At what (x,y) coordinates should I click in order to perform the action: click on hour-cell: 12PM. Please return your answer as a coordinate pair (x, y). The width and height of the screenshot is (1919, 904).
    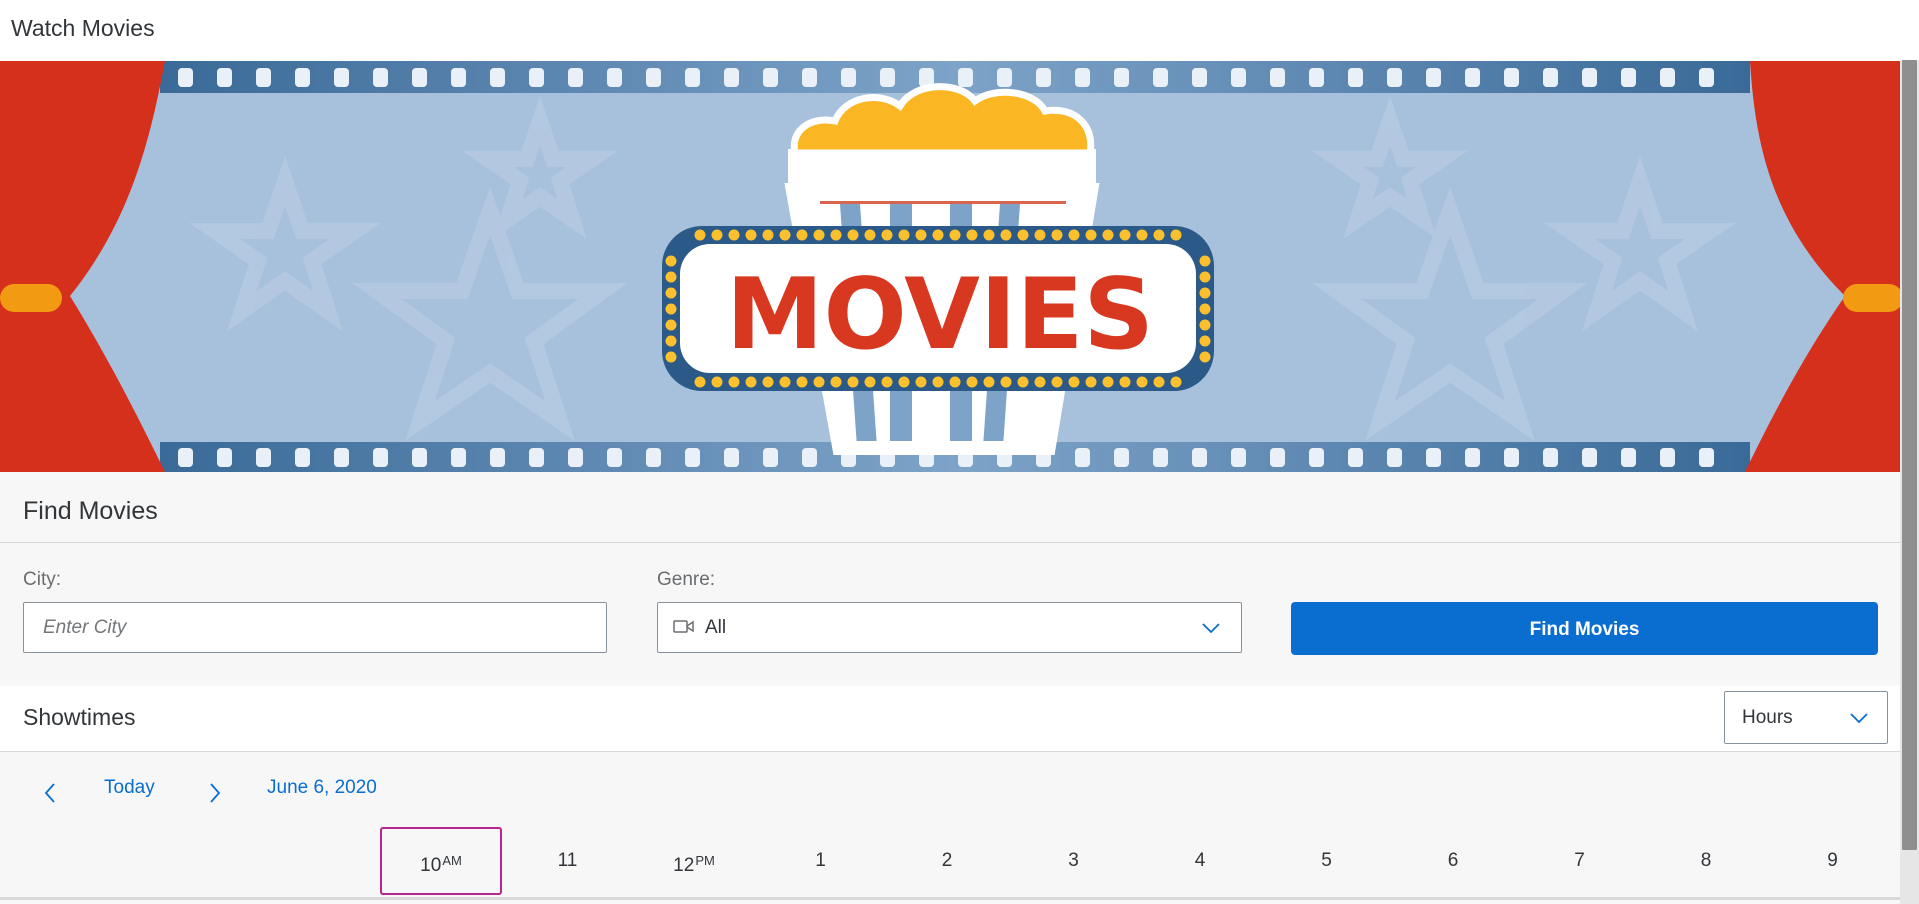
    Looking at the image, I should click on (694, 861).